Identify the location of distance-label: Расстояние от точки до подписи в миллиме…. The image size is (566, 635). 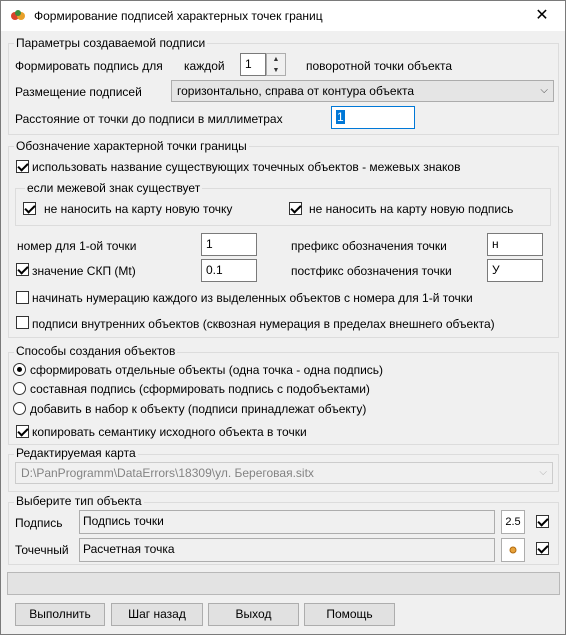
(149, 119).